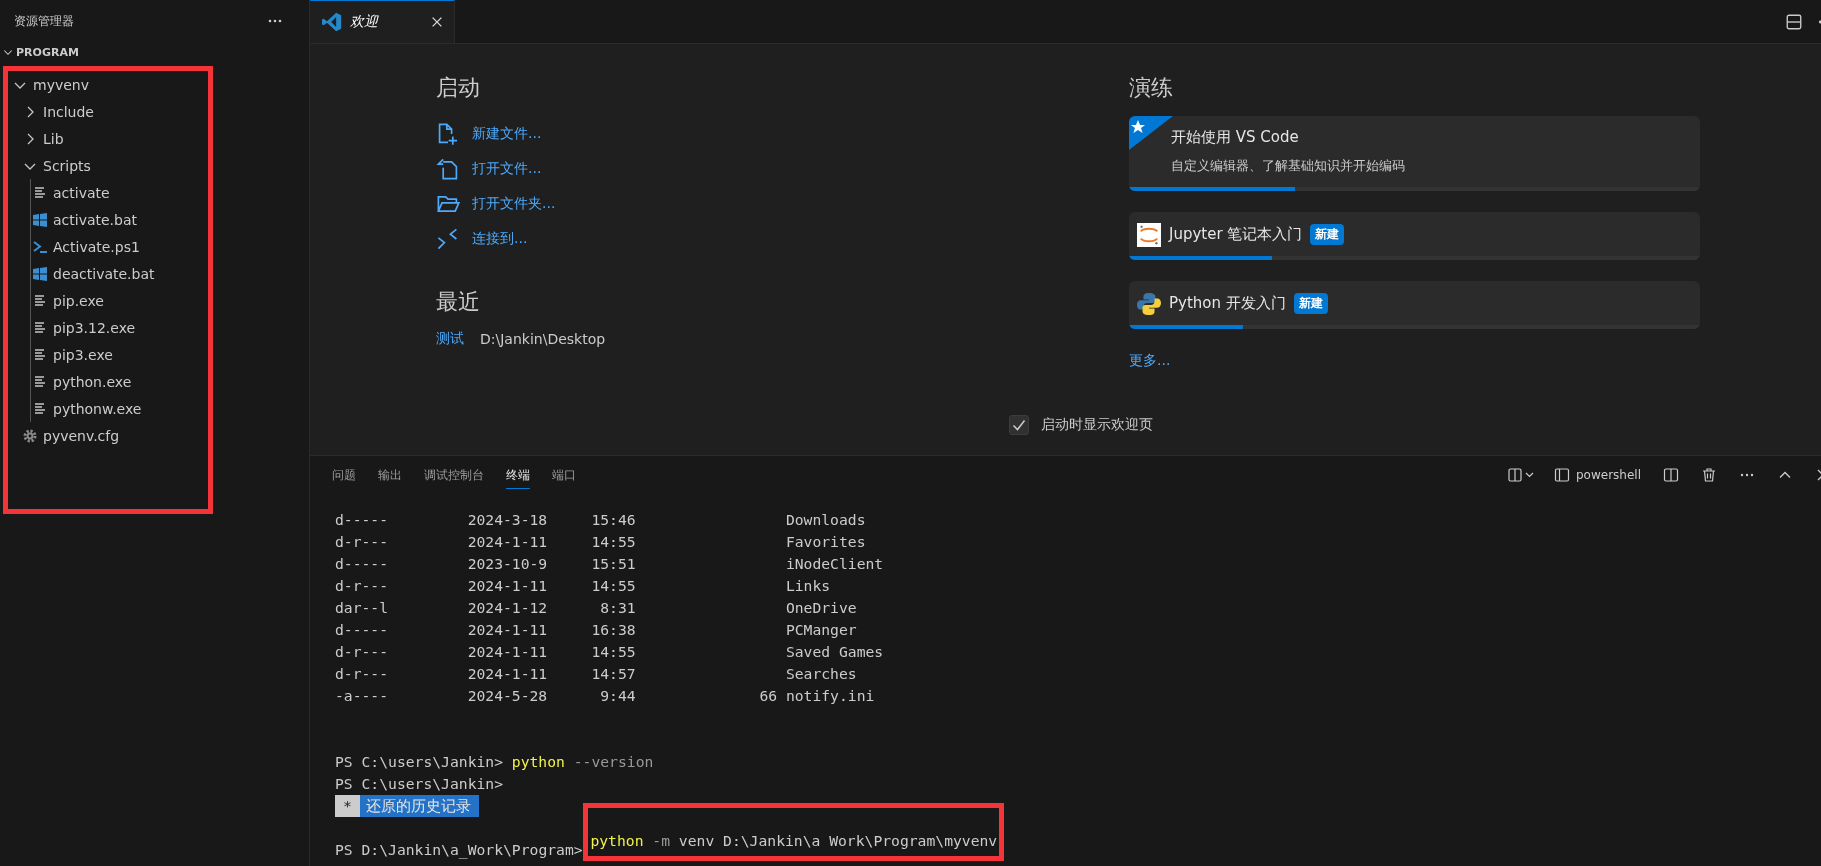  Describe the element at coordinates (362, 608) in the screenshot. I see `terminal-text: dar--l` at that location.